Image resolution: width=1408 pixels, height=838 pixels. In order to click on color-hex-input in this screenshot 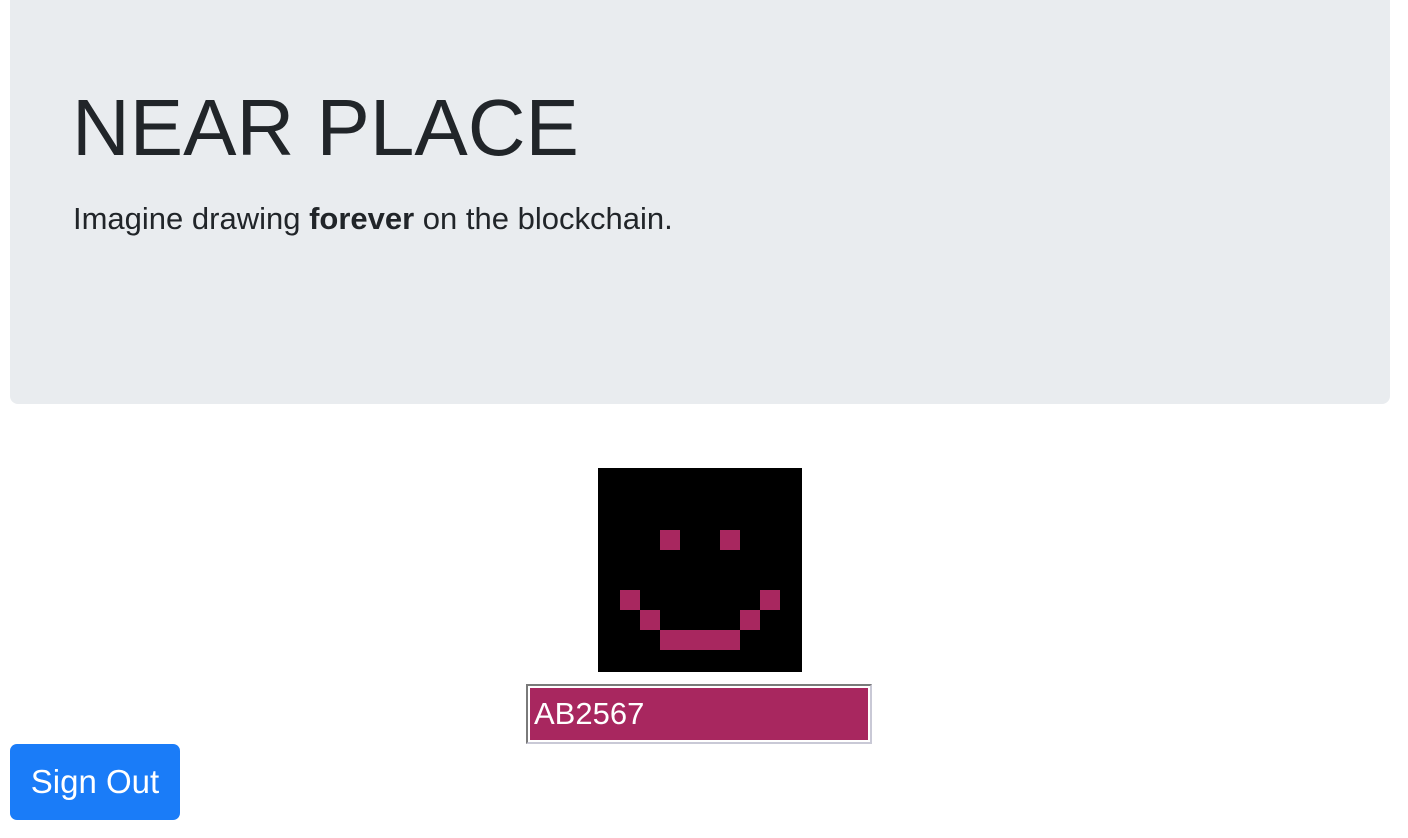, I will do `click(699, 714)`.